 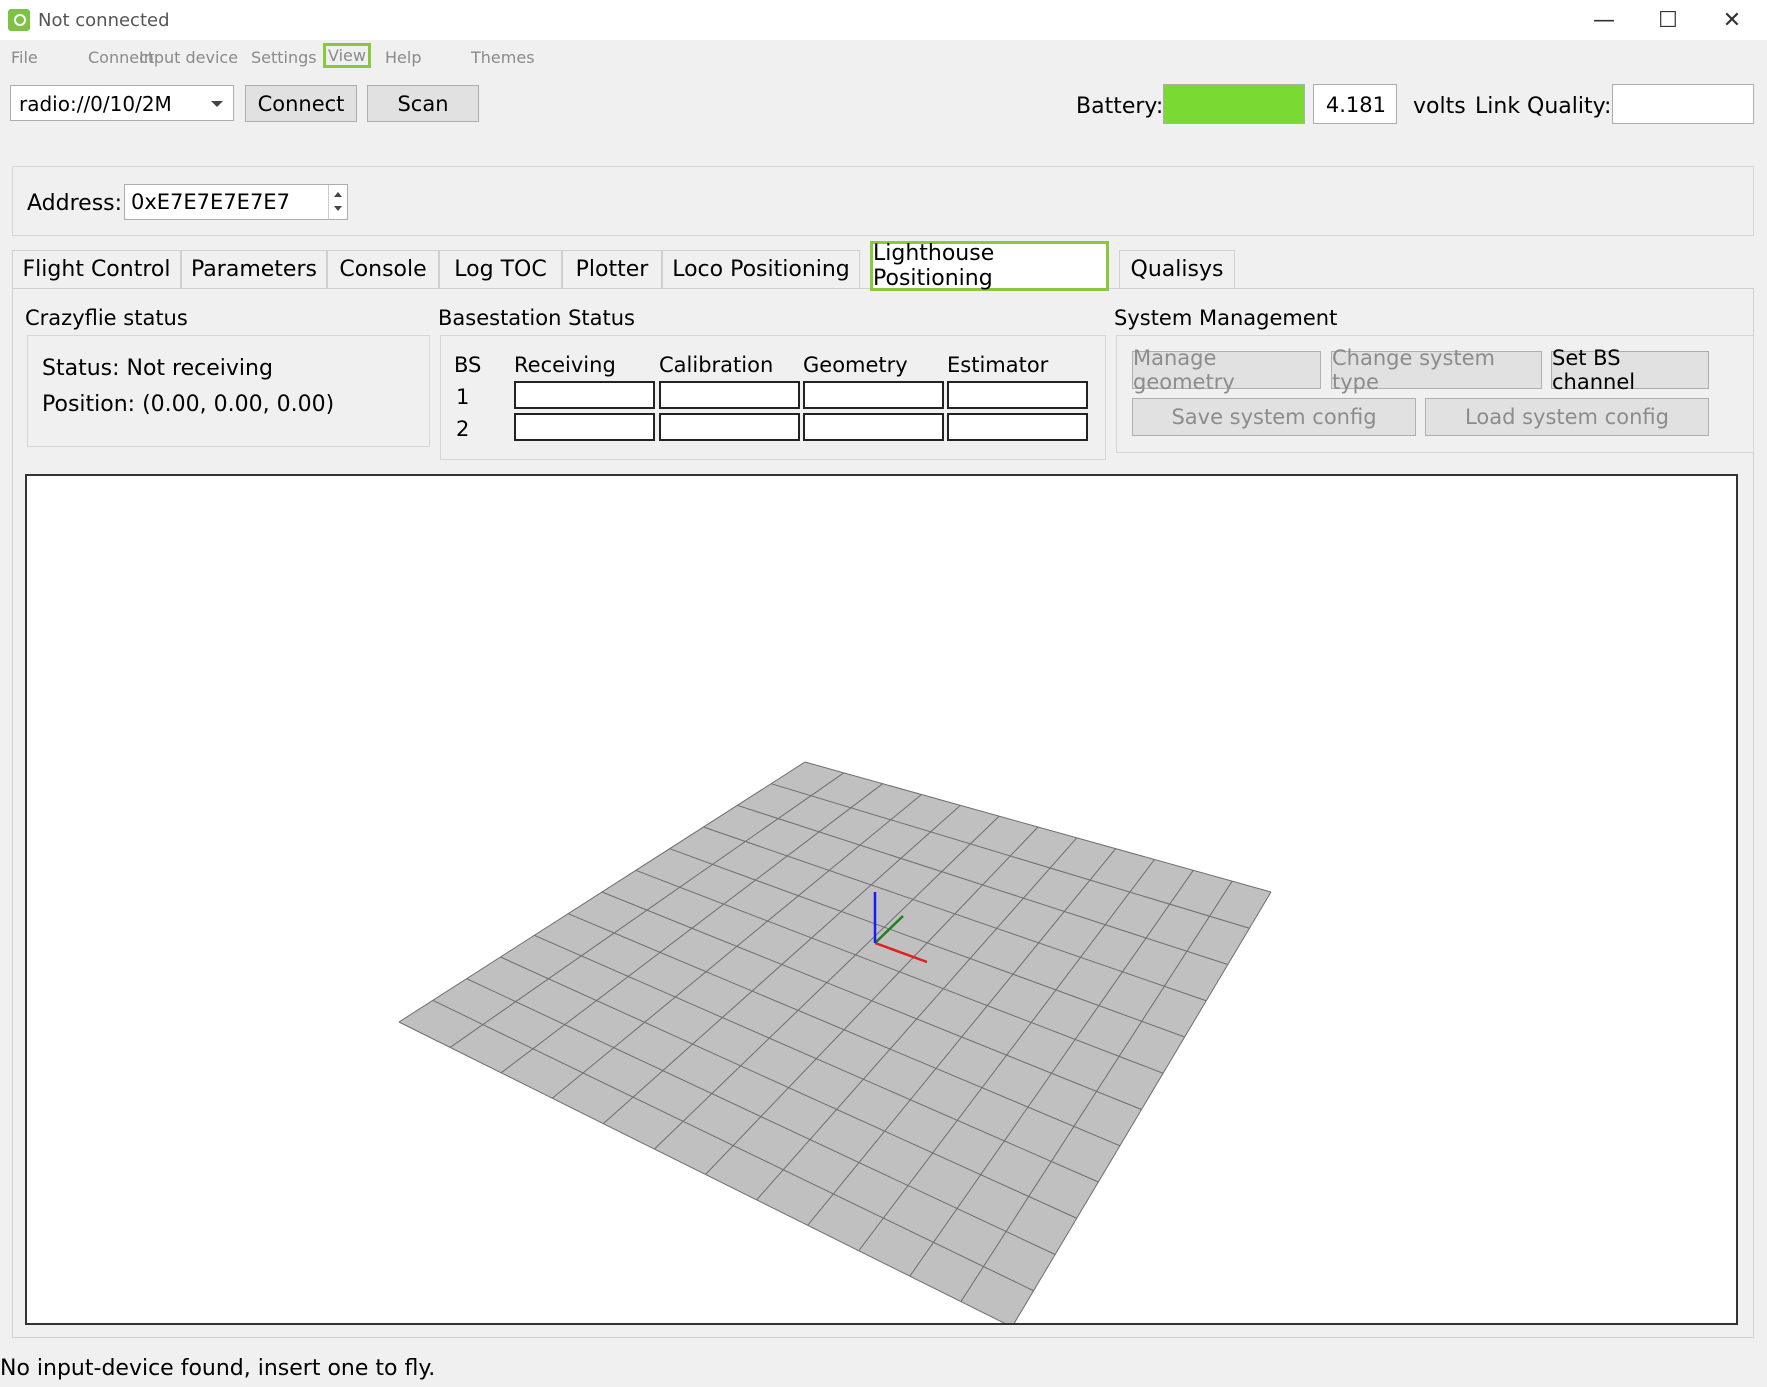 What do you see at coordinates (1234, 104) in the screenshot?
I see `battery-level-bar` at bounding box center [1234, 104].